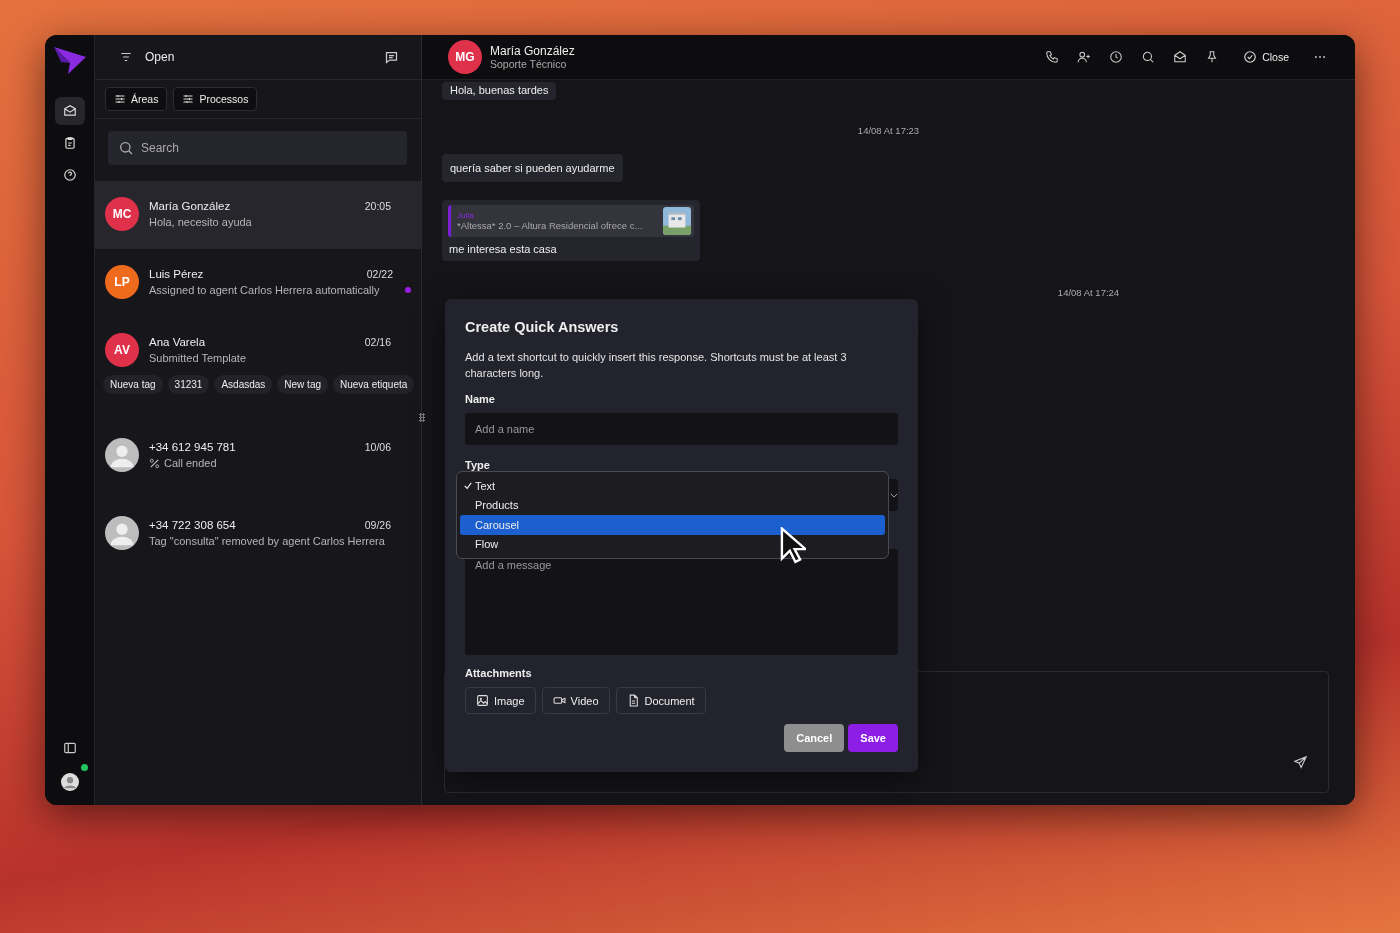 This screenshot has height=933, width=1400. Describe the element at coordinates (499, 91) in the screenshot. I see `message-bubble: Hola, buenas tardes` at that location.